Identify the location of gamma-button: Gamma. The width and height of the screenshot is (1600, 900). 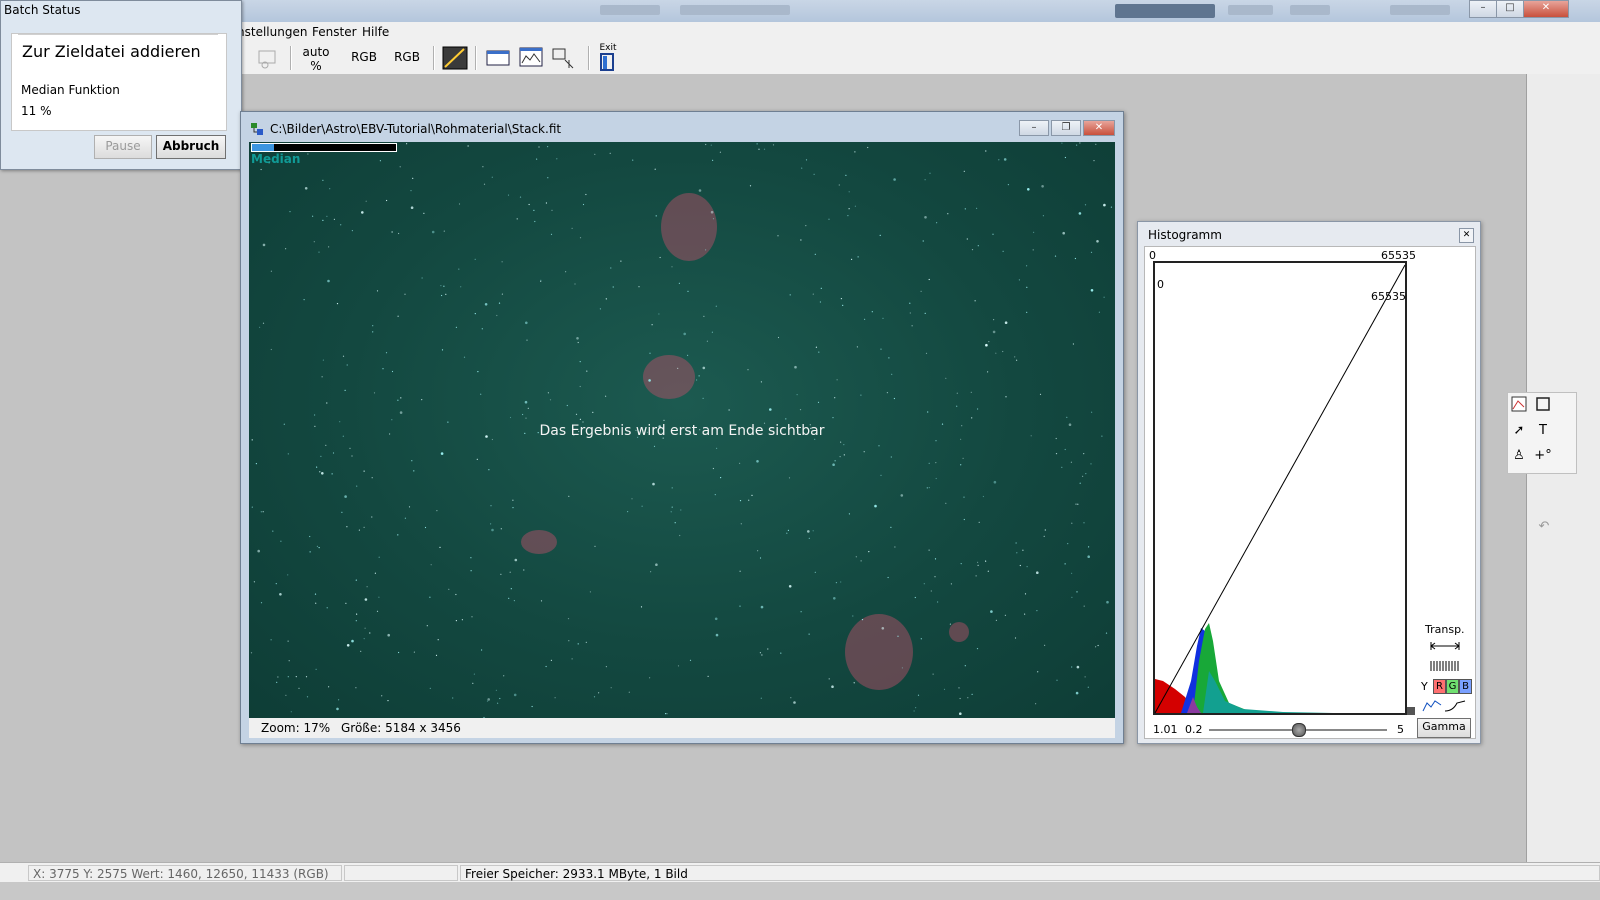
(1444, 728).